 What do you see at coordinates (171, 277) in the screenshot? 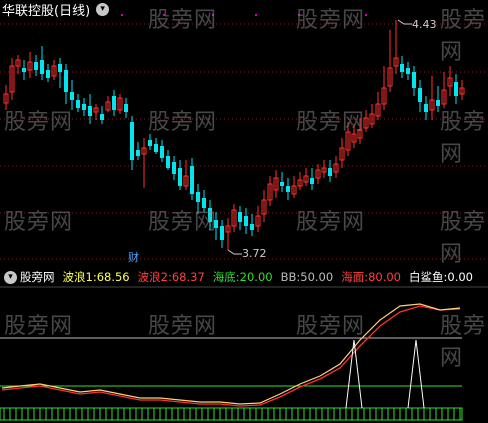
I see `legend-wave2: 波浪2:68.37` at bounding box center [171, 277].